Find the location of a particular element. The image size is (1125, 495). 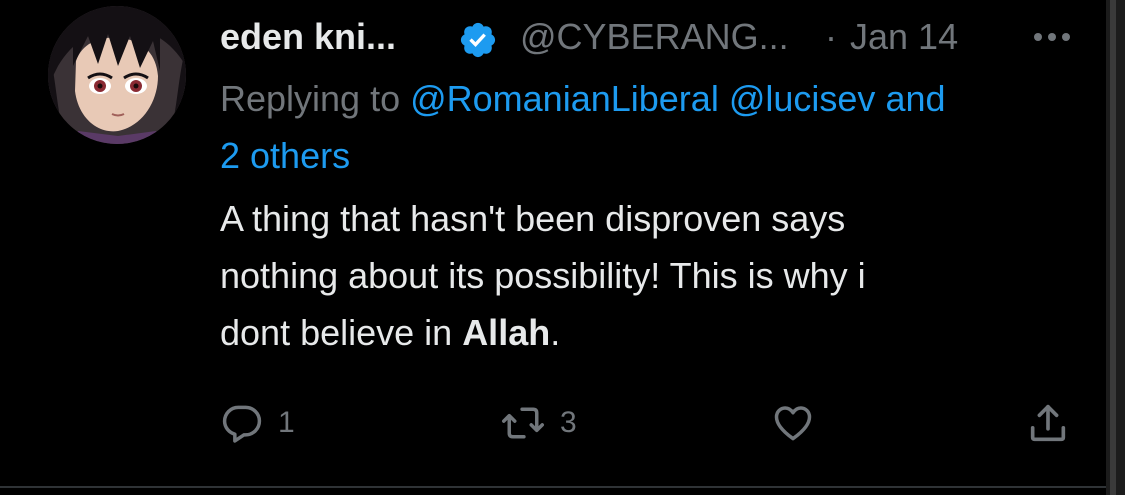

tweet-header: eden kni... @CYBERANG... · Jan 14 is located at coordinates (650, 37).